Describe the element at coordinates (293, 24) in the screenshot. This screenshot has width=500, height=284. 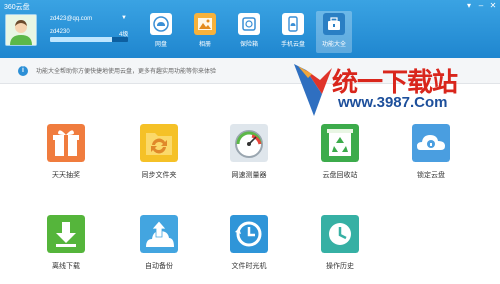
I see `mobile-cloud-icon` at that location.